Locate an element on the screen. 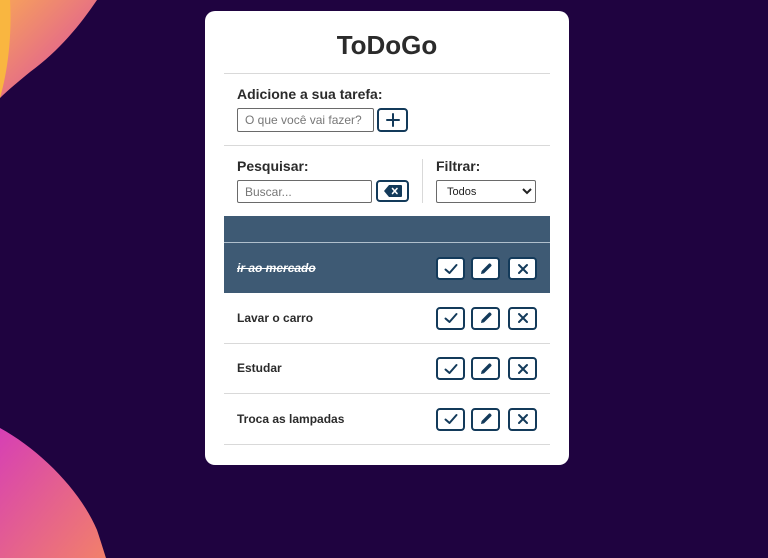  todo-title: Lavar o carro is located at coordinates (275, 317).